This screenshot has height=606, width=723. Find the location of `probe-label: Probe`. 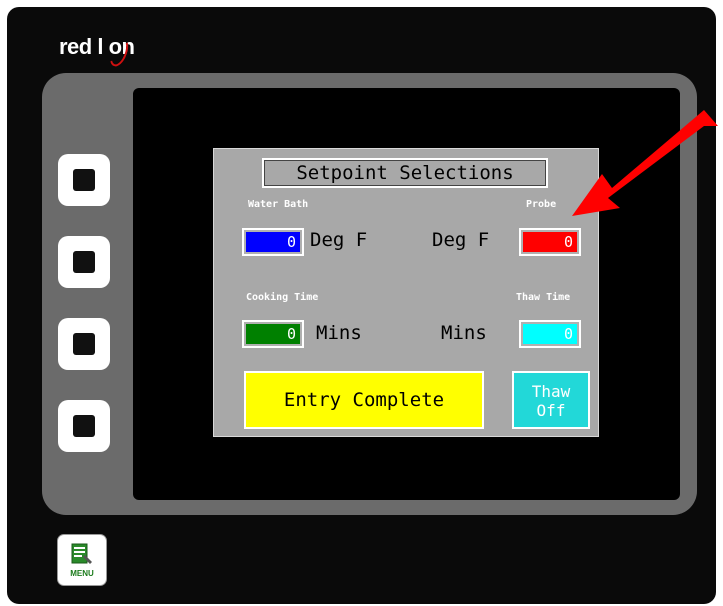

probe-label: Probe is located at coordinates (541, 204).